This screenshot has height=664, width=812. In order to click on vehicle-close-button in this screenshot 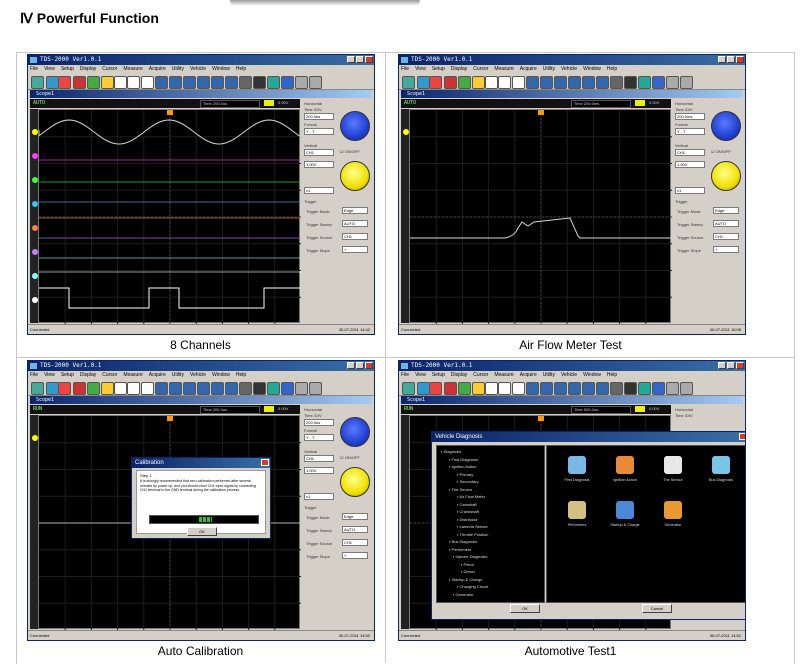, I will do `click(742, 436)`.